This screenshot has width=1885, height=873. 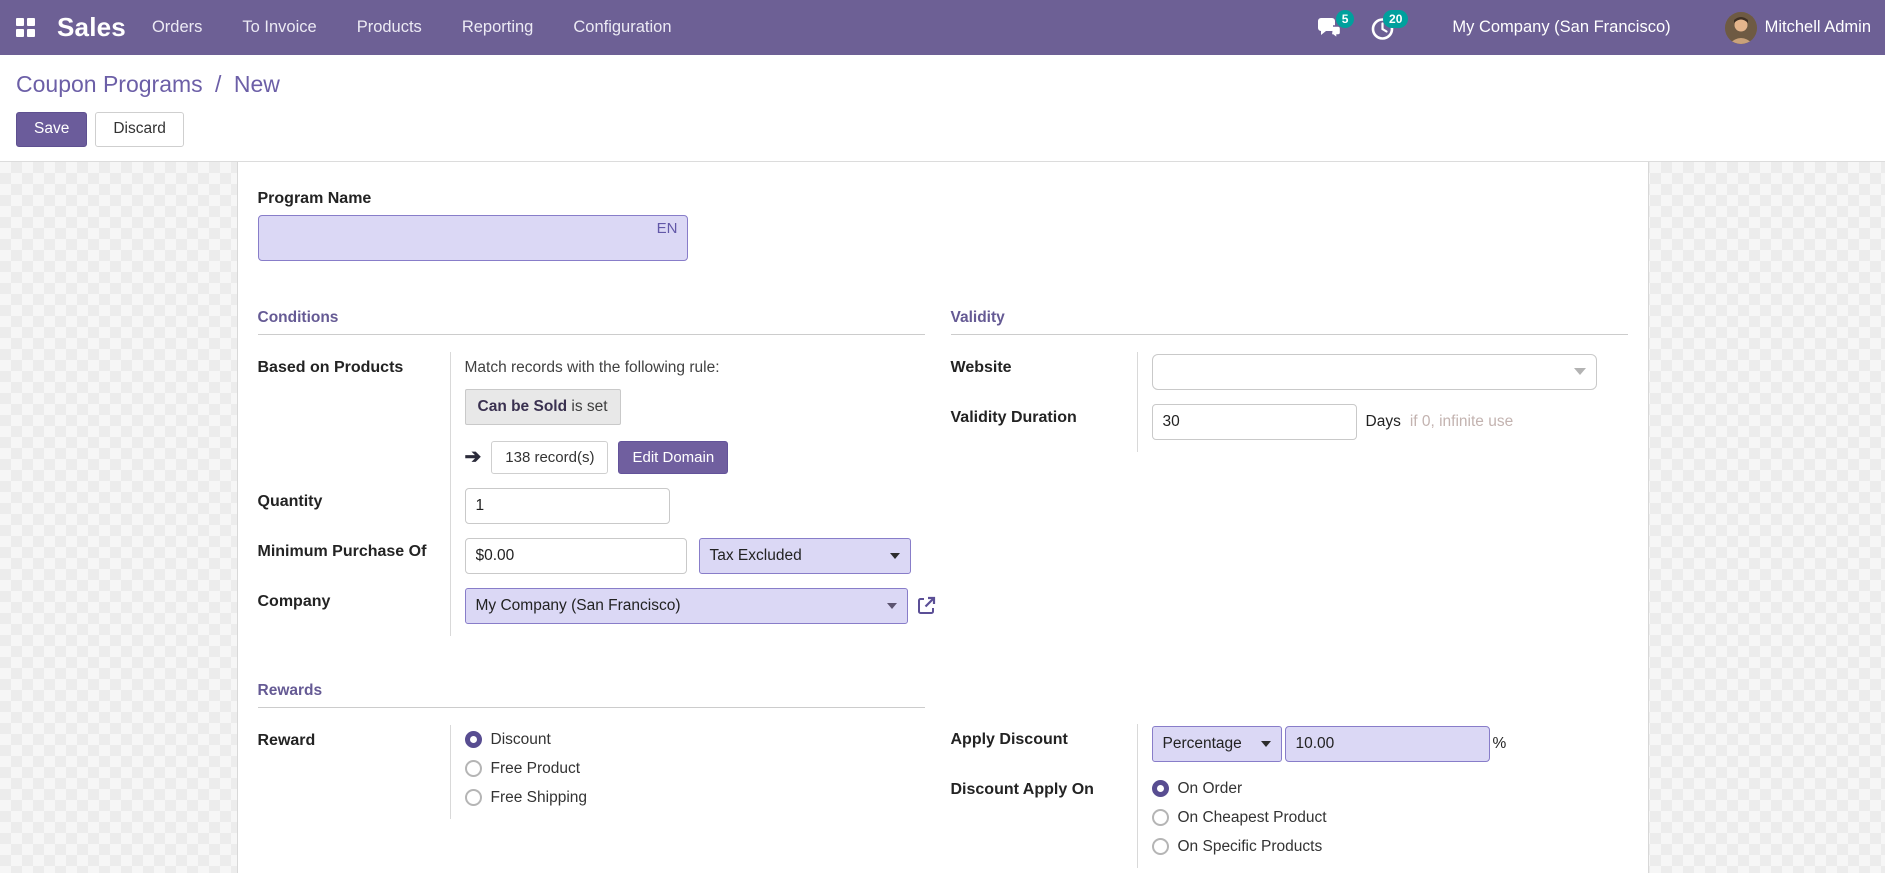 I want to click on validity-duration-input, so click(x=1254, y=421).